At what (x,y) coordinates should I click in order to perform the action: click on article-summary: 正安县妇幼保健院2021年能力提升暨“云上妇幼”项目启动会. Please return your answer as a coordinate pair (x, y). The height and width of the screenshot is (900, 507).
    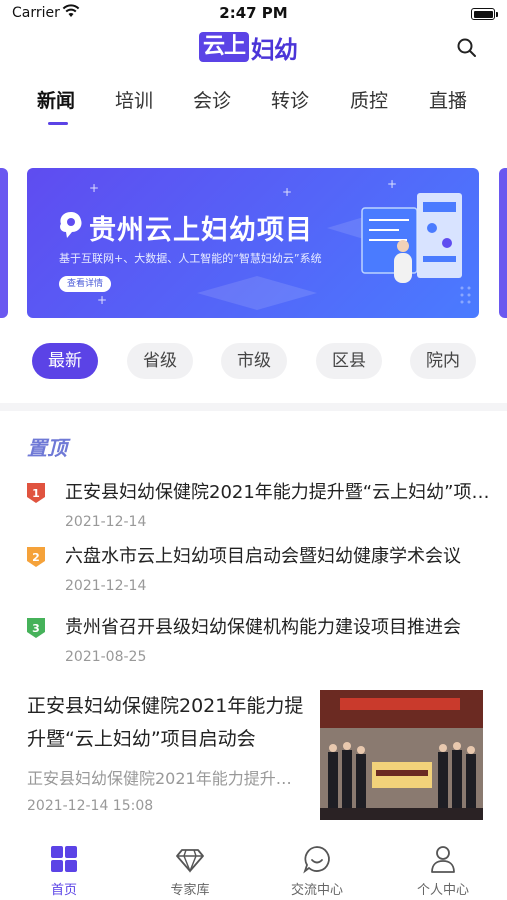
    Looking at the image, I should click on (164, 778).